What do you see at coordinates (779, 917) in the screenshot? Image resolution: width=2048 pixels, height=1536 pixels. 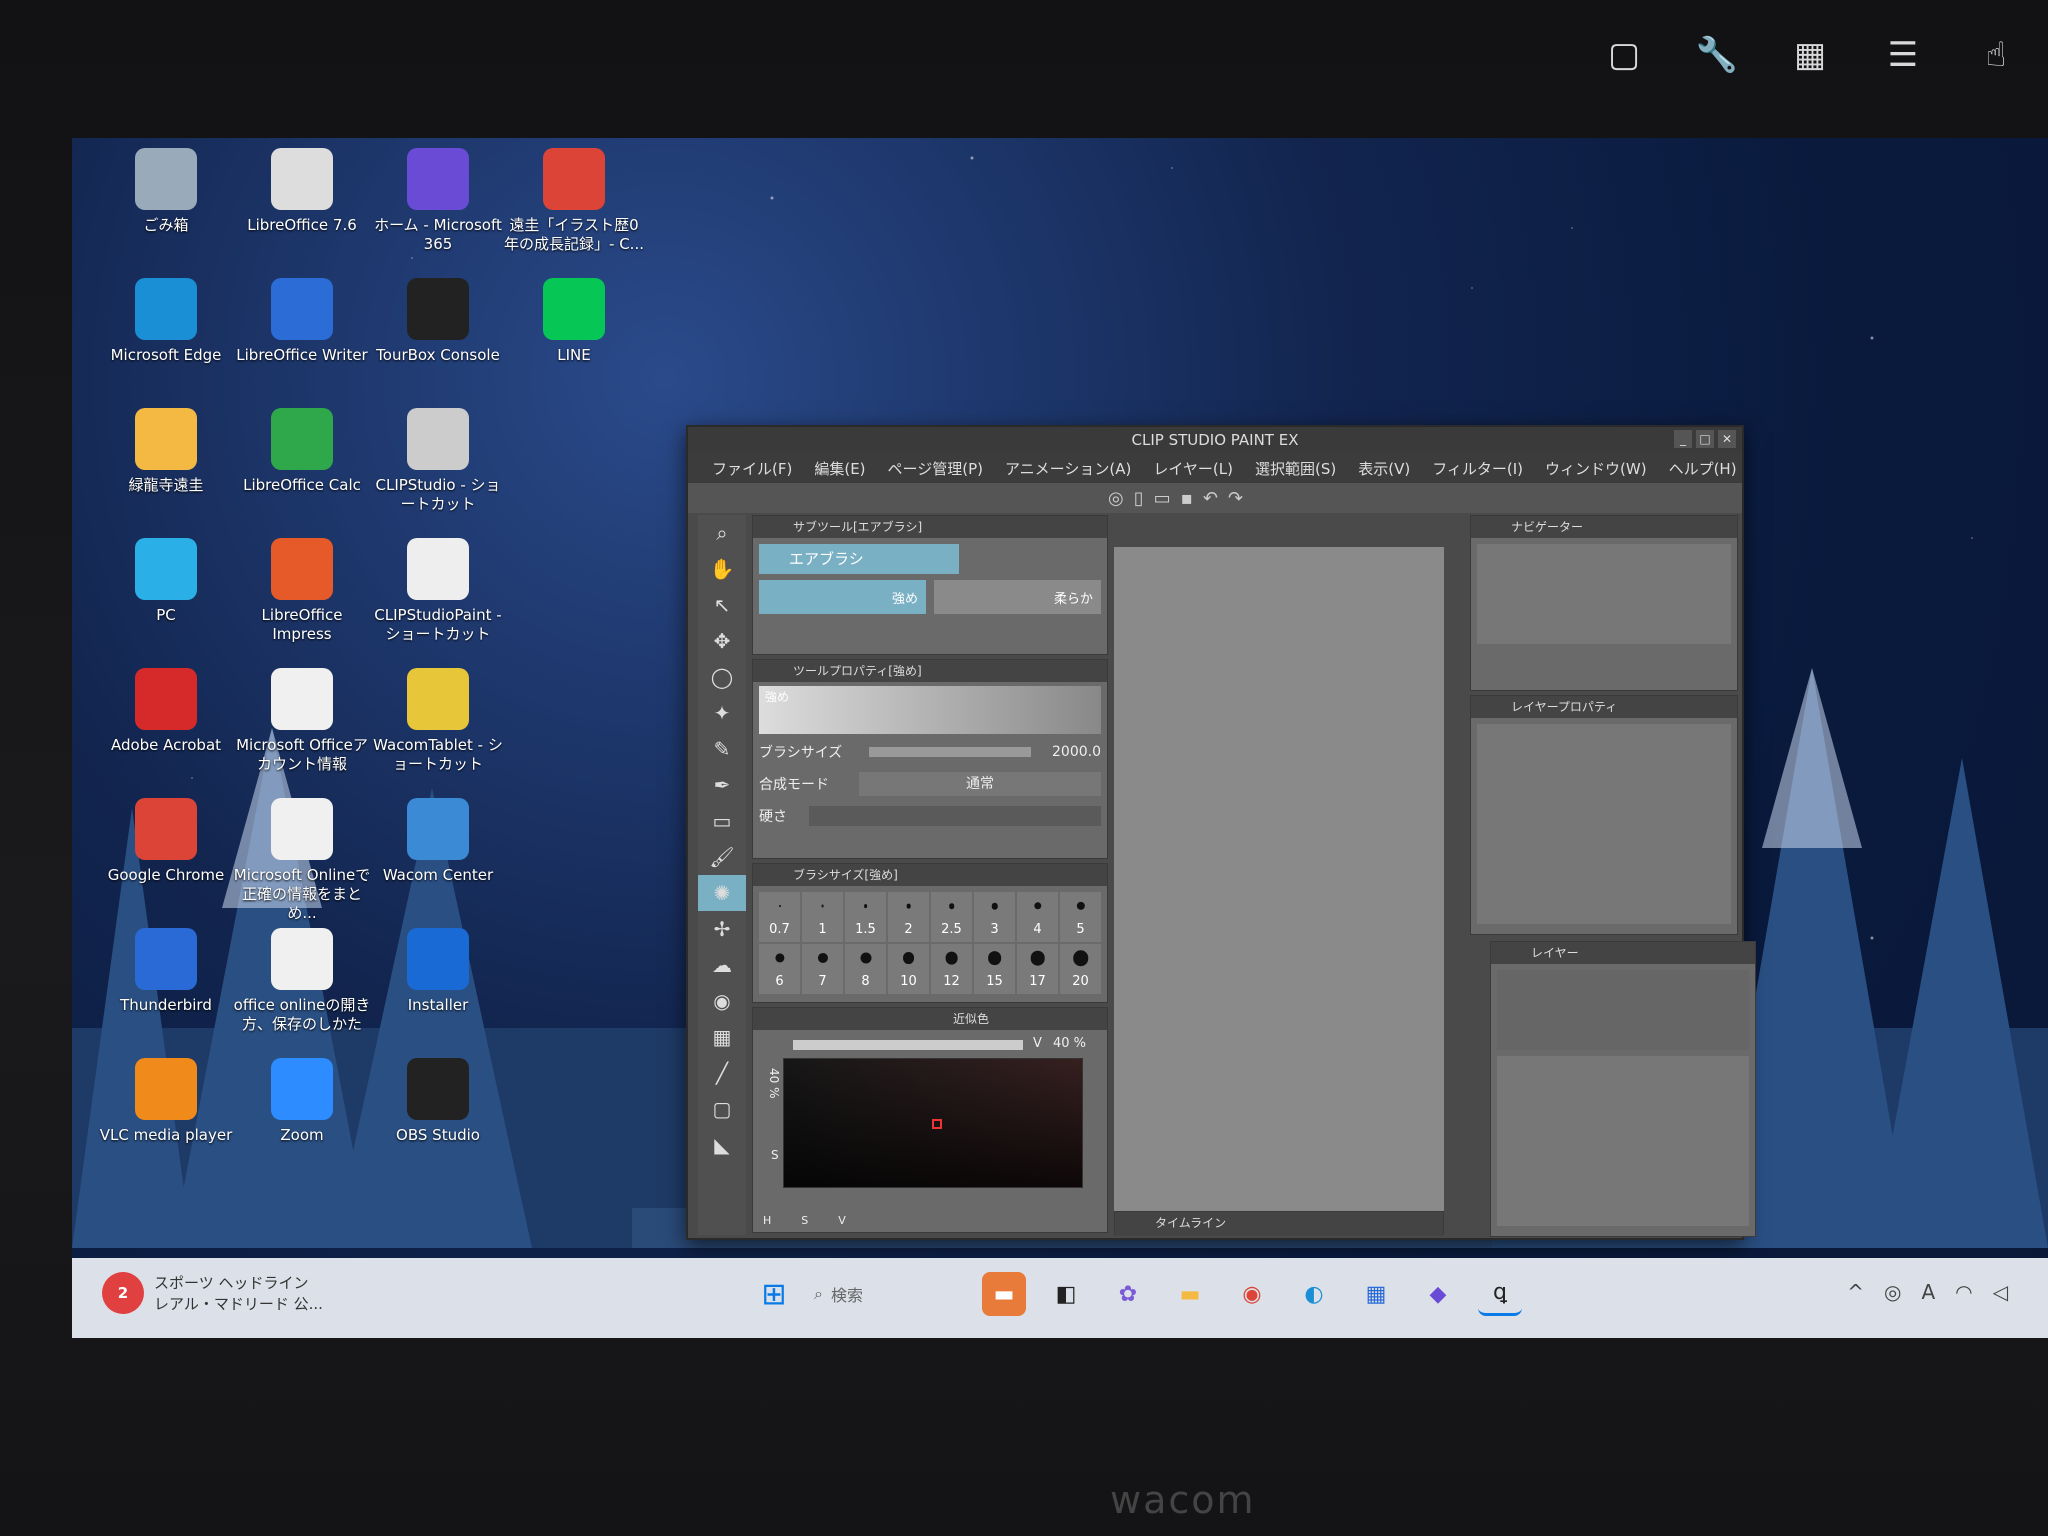 I see `brush-size-item: 0.7` at bounding box center [779, 917].